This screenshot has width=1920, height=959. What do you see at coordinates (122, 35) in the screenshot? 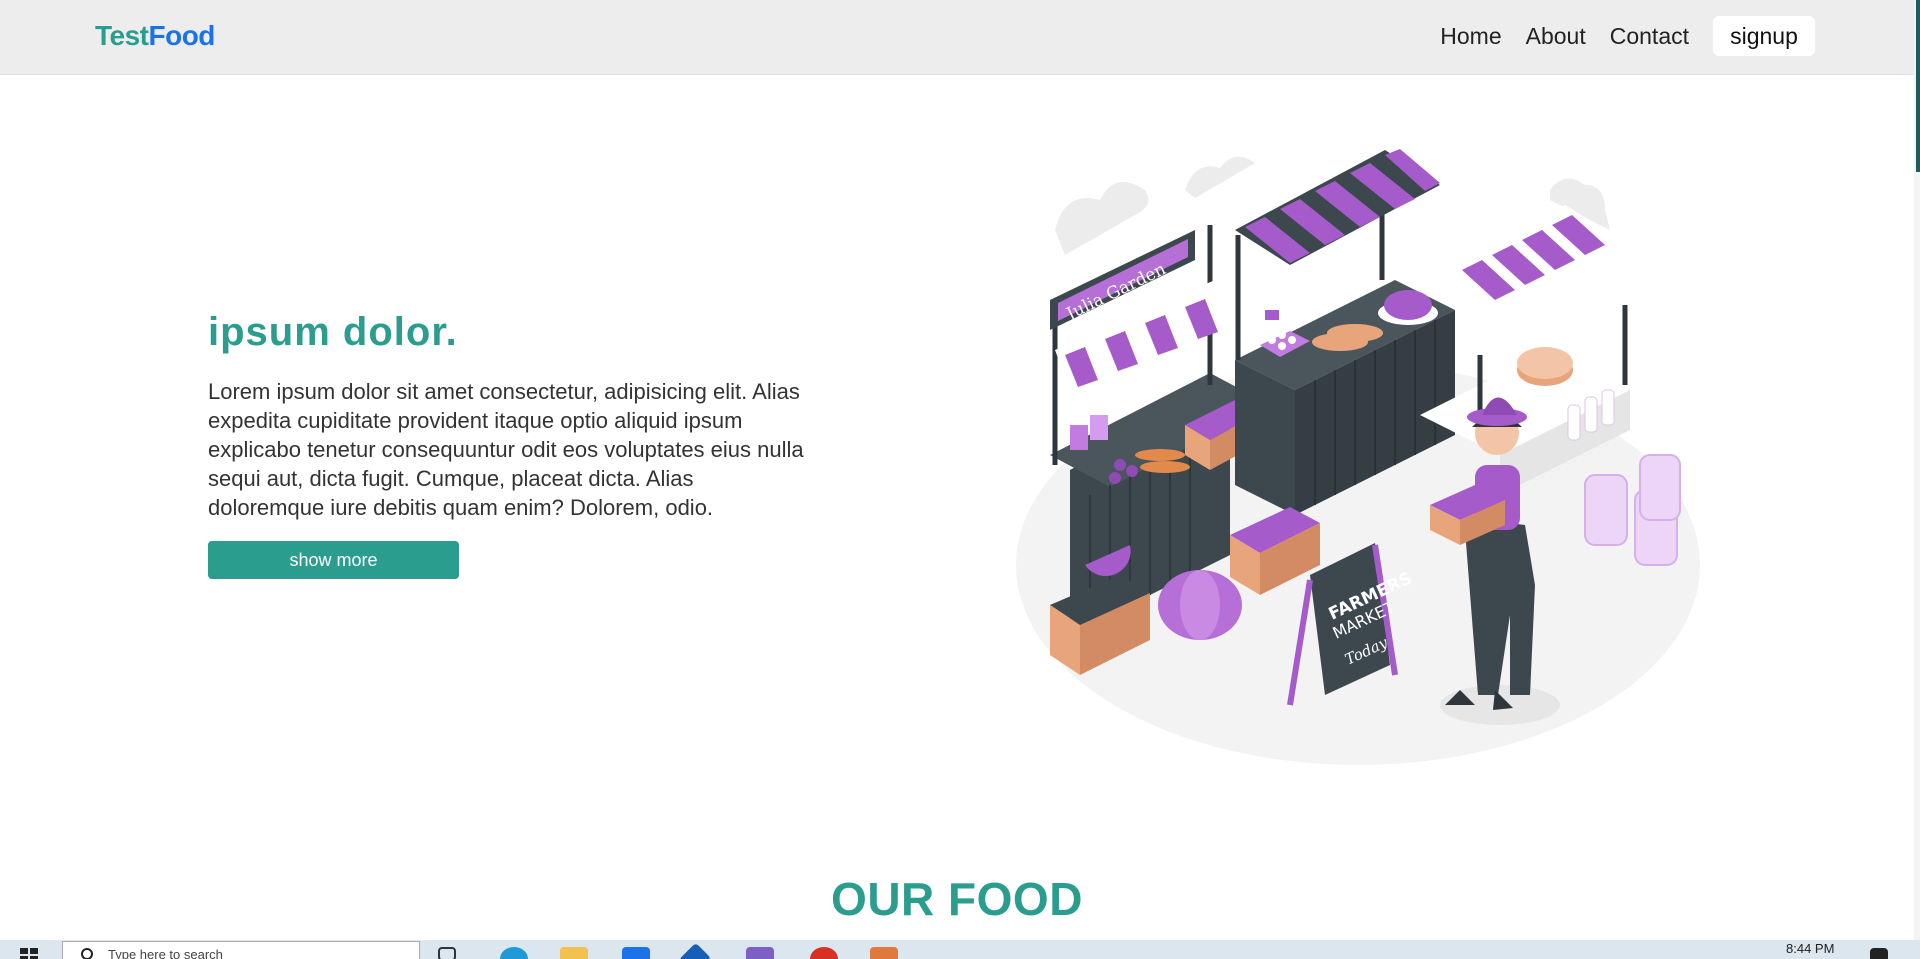
I see `brand-text-test: Test` at bounding box center [122, 35].